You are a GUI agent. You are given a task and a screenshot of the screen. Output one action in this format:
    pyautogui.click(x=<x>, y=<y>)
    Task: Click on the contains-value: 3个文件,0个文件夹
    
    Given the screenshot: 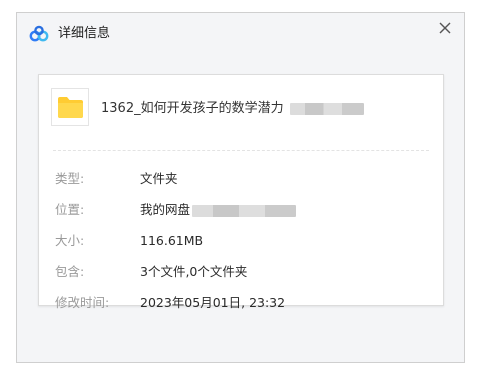 What is the action you would take?
    pyautogui.click(x=194, y=271)
    